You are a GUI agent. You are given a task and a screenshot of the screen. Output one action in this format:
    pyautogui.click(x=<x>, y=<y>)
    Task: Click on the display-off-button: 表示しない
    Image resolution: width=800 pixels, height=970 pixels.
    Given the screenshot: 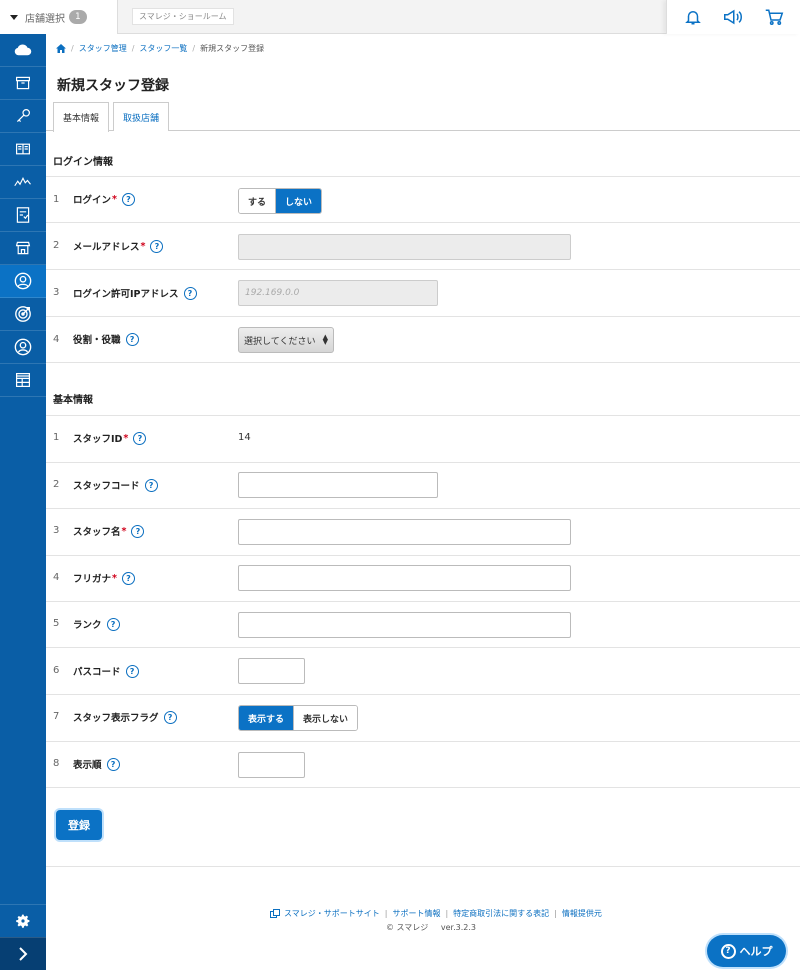 What is the action you would take?
    pyautogui.click(x=325, y=718)
    